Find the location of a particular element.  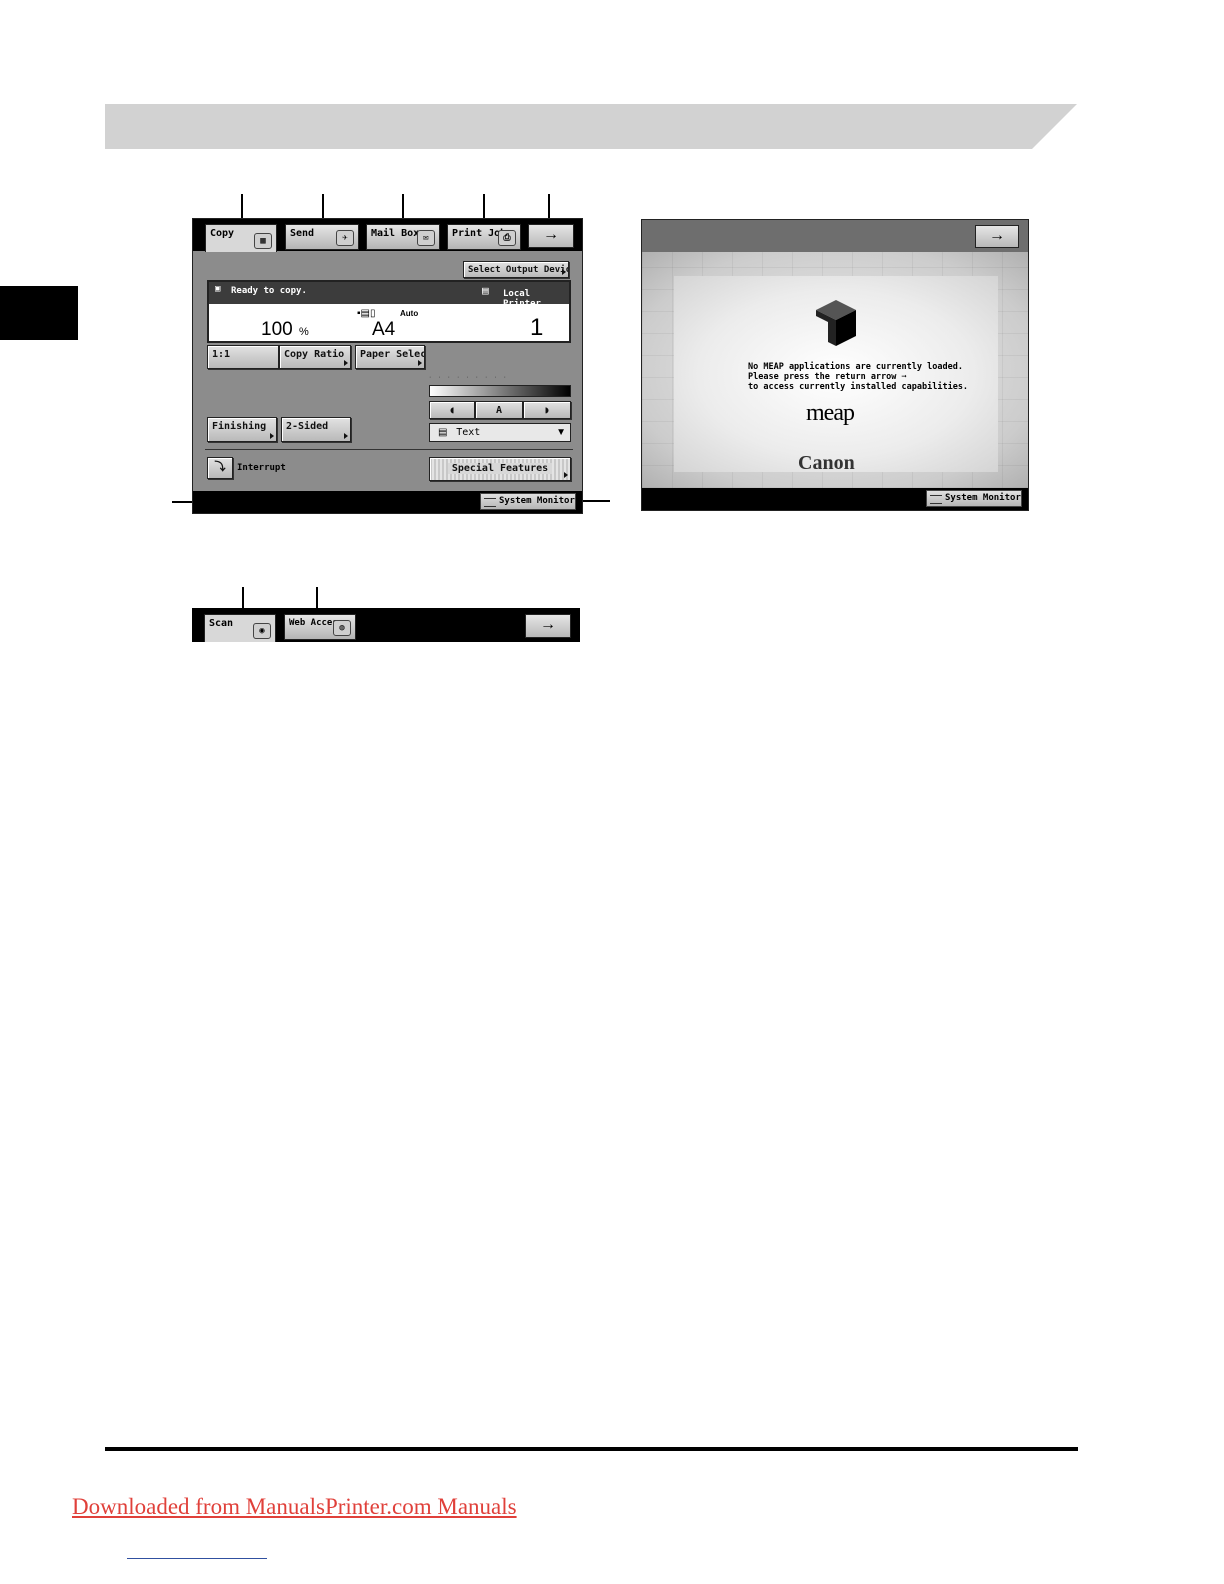

two-sided-button: 2-Sided is located at coordinates (316, 429).